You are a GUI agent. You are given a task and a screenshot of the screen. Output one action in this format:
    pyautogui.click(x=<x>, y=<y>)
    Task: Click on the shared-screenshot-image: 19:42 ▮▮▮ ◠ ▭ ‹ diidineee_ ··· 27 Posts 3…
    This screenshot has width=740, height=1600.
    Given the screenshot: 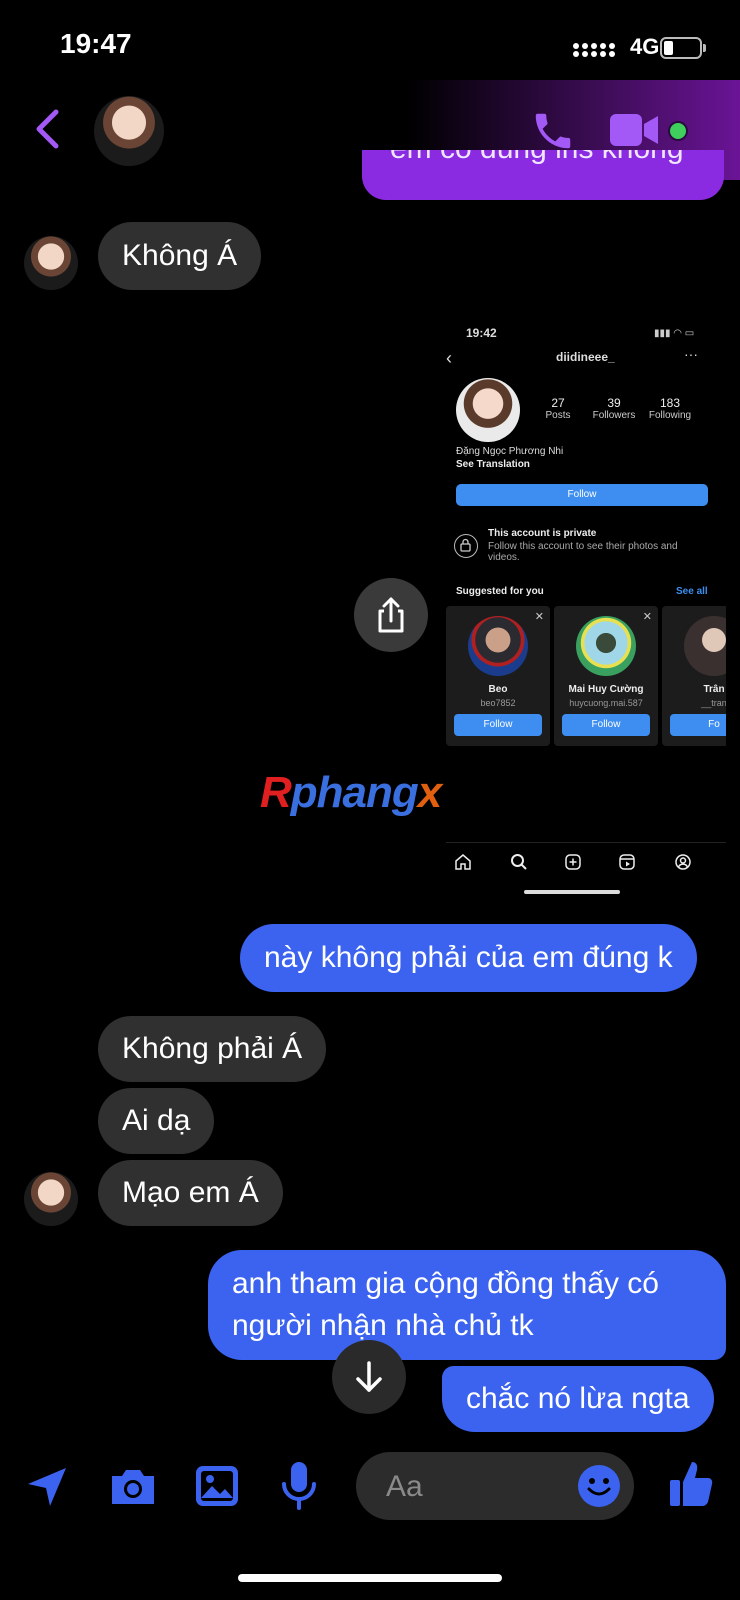 What is the action you would take?
    pyautogui.click(x=586, y=614)
    